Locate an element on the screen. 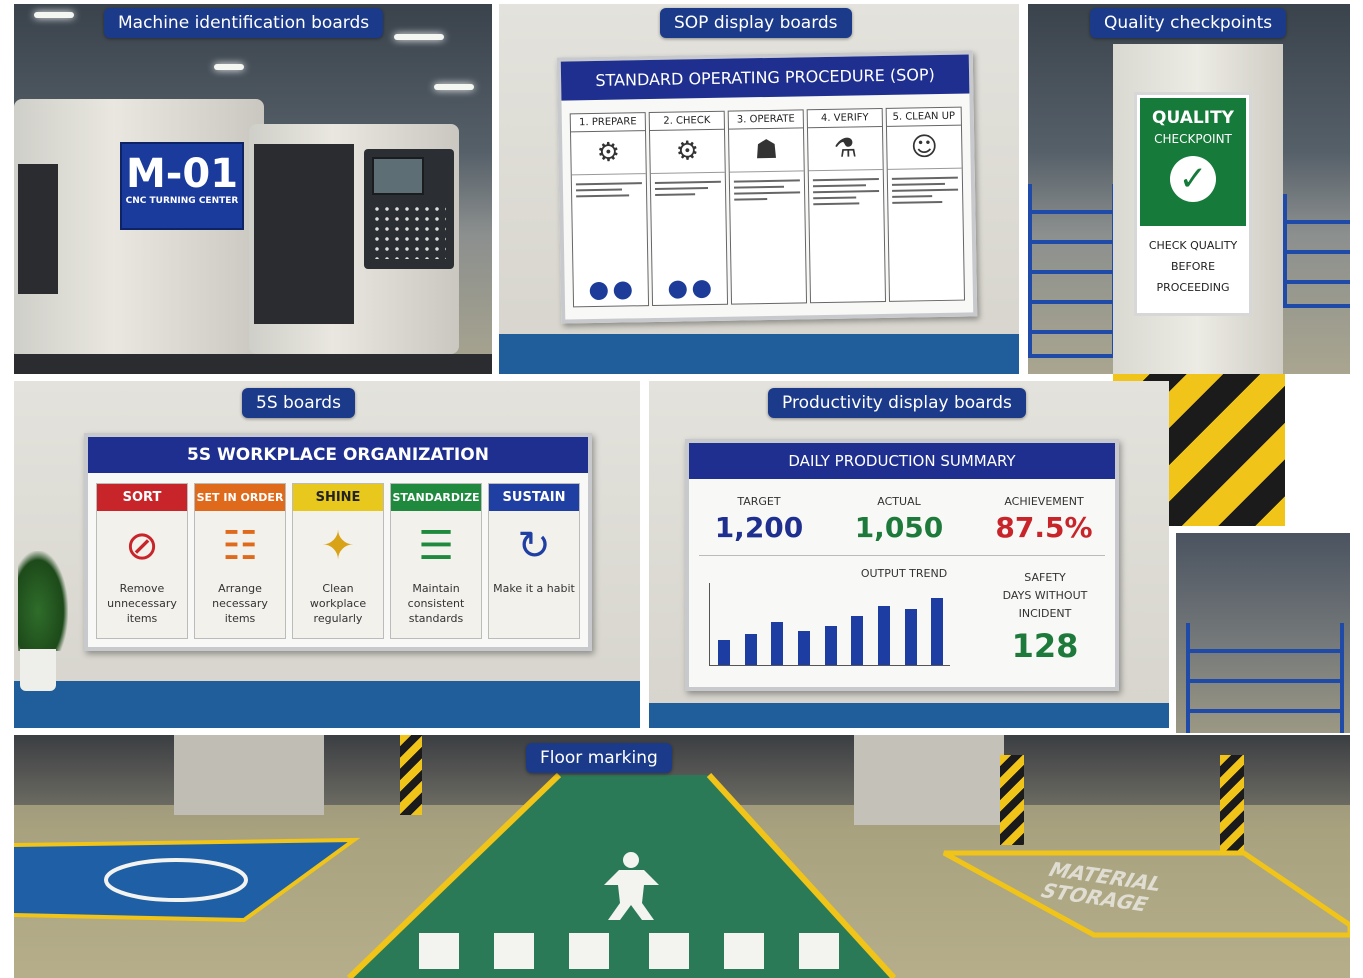 This screenshot has height=978, width=1363. check-icon: ✓ is located at coordinates (1193, 179).